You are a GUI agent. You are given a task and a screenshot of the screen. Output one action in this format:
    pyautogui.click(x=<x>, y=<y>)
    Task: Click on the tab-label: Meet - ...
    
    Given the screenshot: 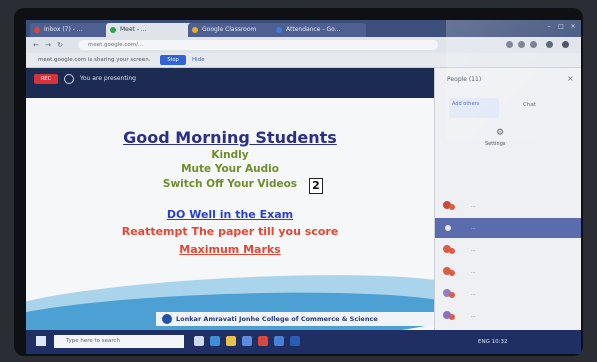 What is the action you would take?
    pyautogui.click(x=133, y=29)
    